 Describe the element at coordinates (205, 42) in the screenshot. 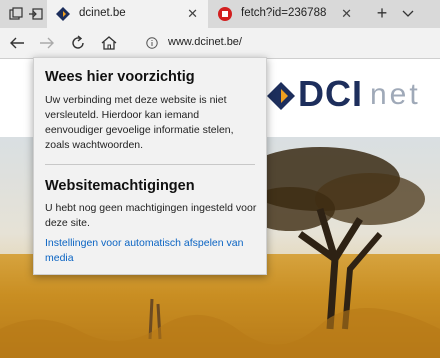

I see `url-text: www.dcinet.be/` at that location.